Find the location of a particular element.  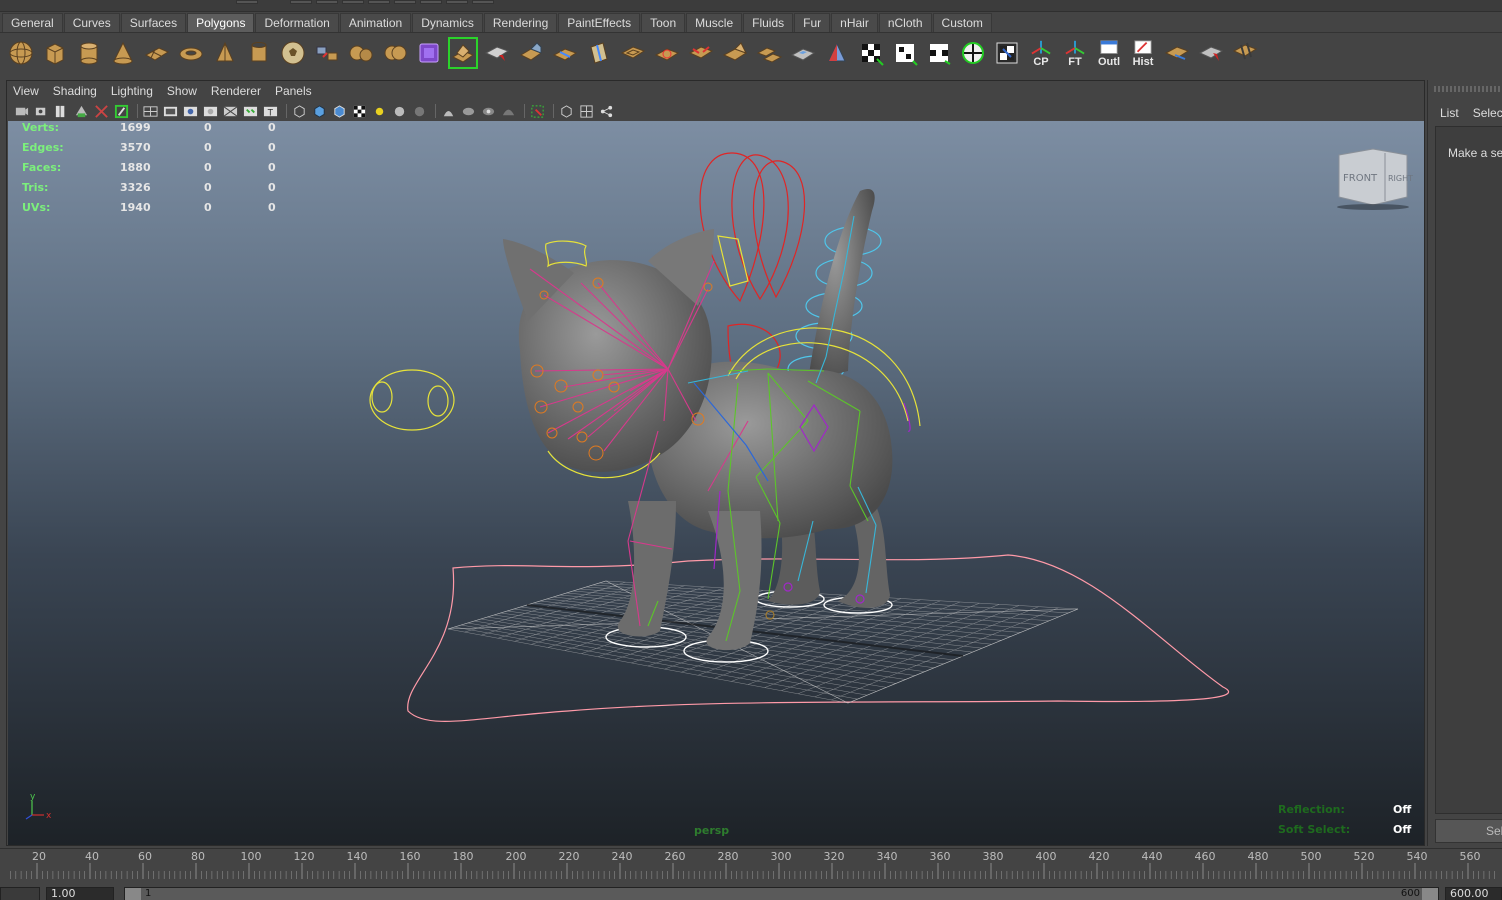

xray-active-icon is located at coordinates (508, 111).